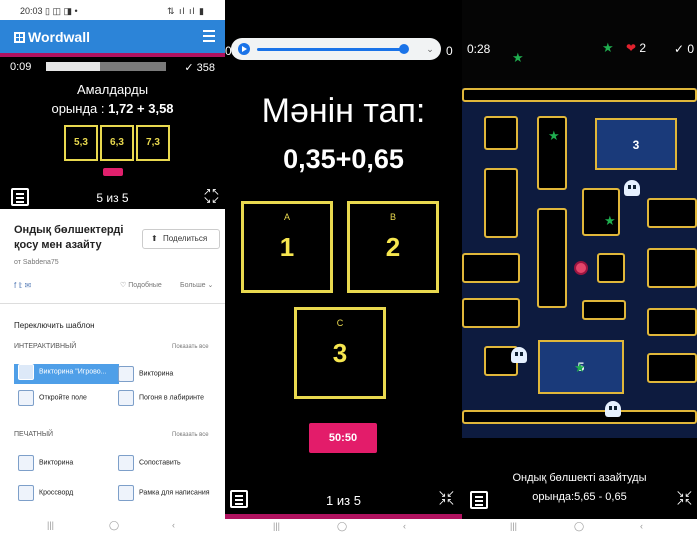 The height and width of the screenshot is (533, 697). I want to click on author-line: от Sabdena75, so click(36, 262).